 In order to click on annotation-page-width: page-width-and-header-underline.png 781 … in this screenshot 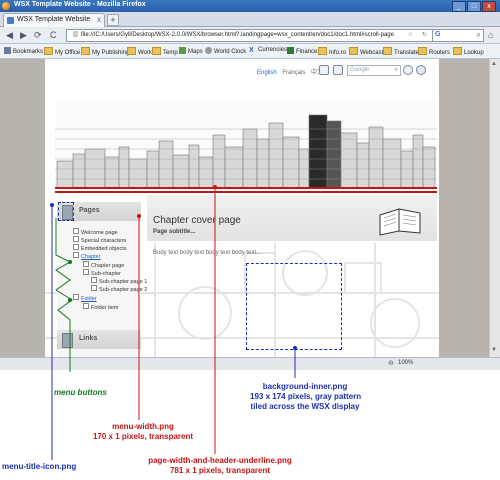, I will do `click(220, 465)`.